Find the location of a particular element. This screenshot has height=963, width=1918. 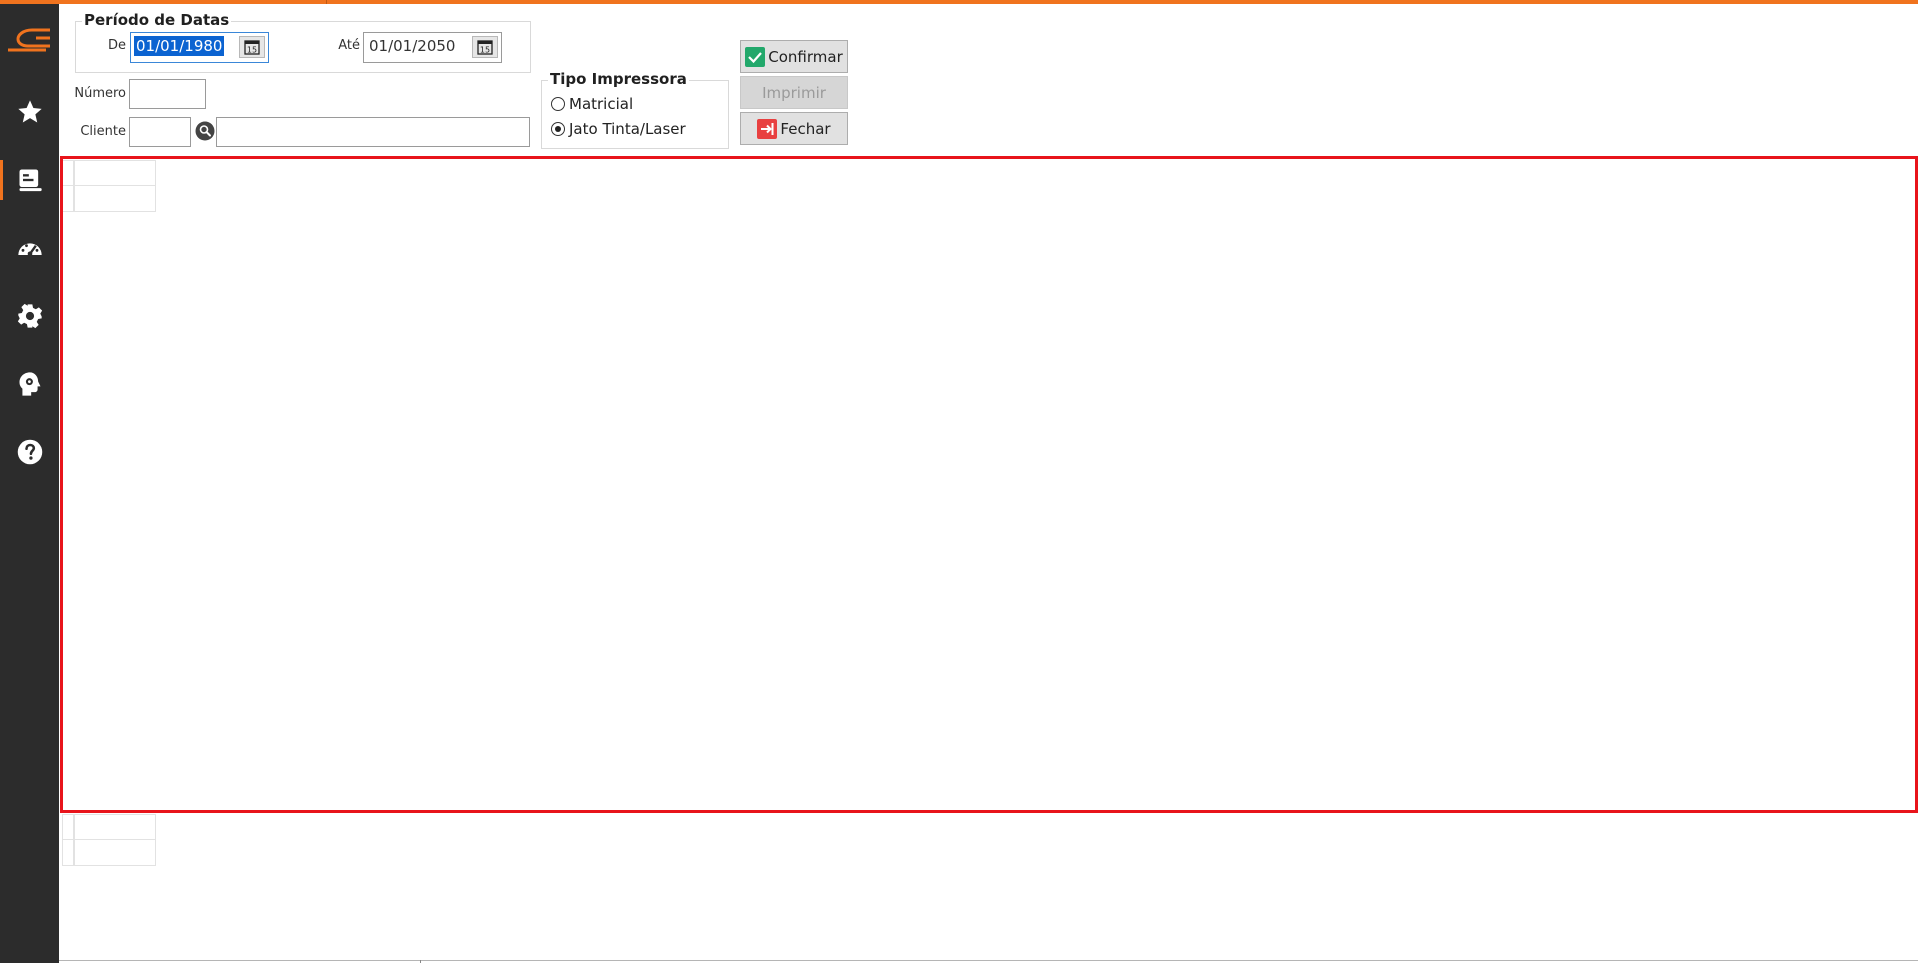

imprimir-button: Imprimir is located at coordinates (794, 92).